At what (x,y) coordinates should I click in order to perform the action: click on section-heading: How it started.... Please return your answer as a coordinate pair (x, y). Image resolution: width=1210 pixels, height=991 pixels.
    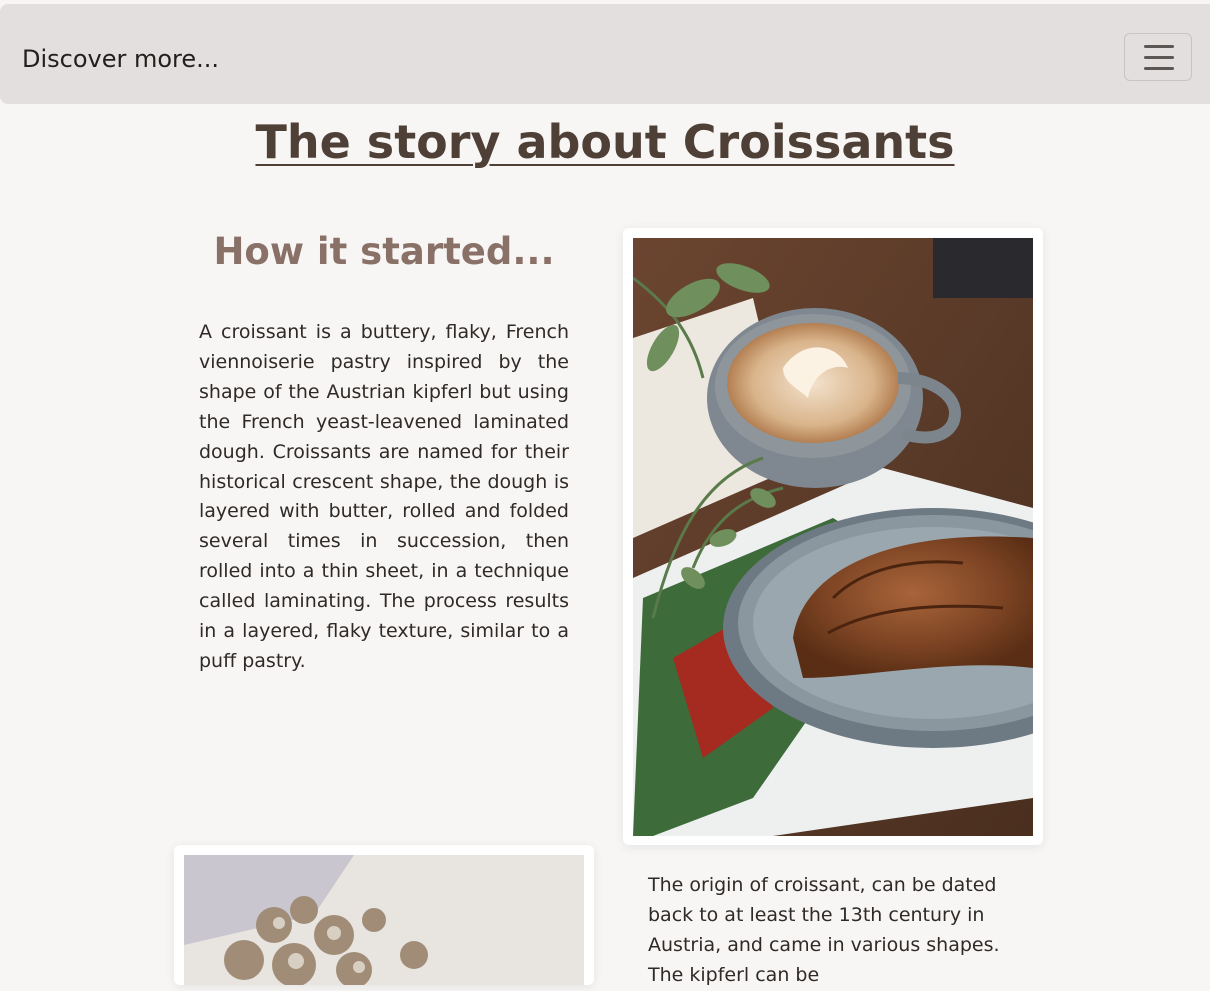
    Looking at the image, I should click on (384, 251).